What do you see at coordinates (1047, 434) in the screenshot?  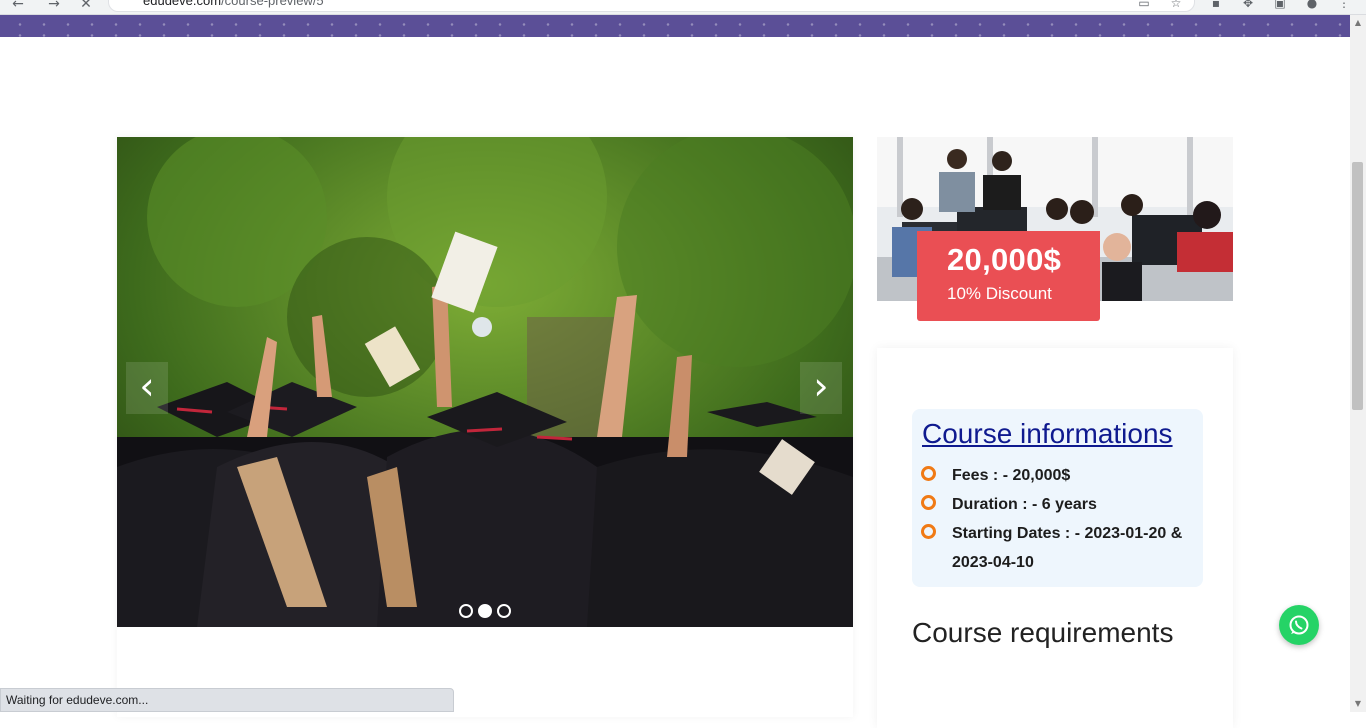 I see `course-info-title: Course informations` at bounding box center [1047, 434].